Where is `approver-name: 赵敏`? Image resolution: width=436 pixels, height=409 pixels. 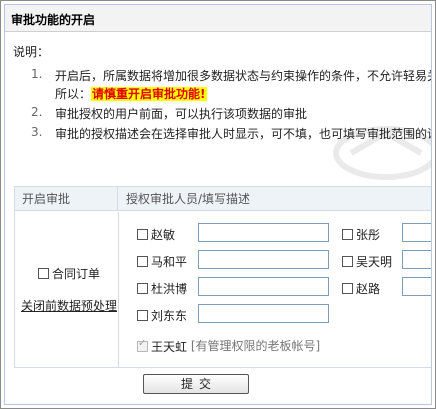 approver-name: 赵敏 is located at coordinates (163, 235).